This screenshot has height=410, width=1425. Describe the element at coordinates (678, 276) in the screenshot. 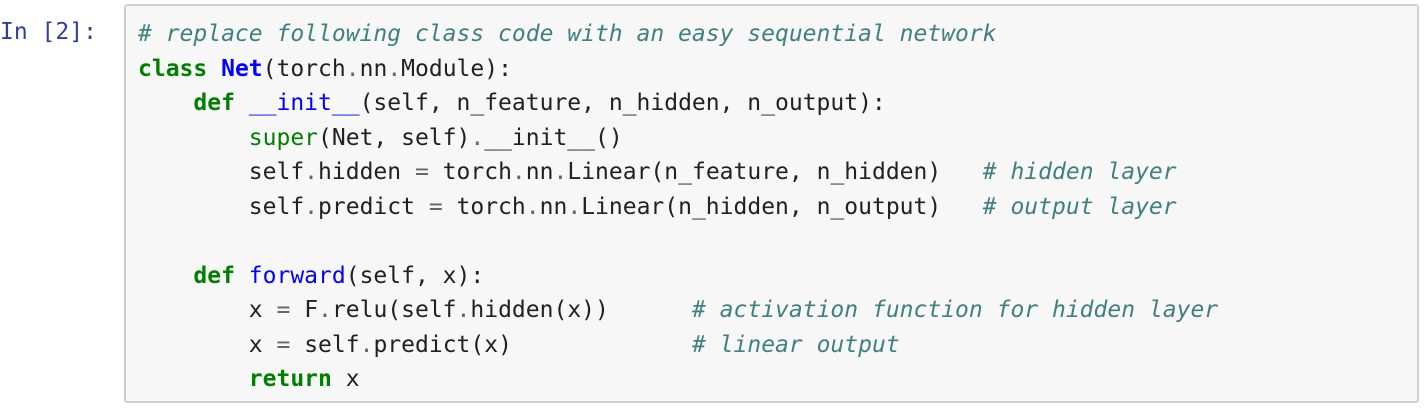

I see `code-line: def forward(self, x):` at that location.